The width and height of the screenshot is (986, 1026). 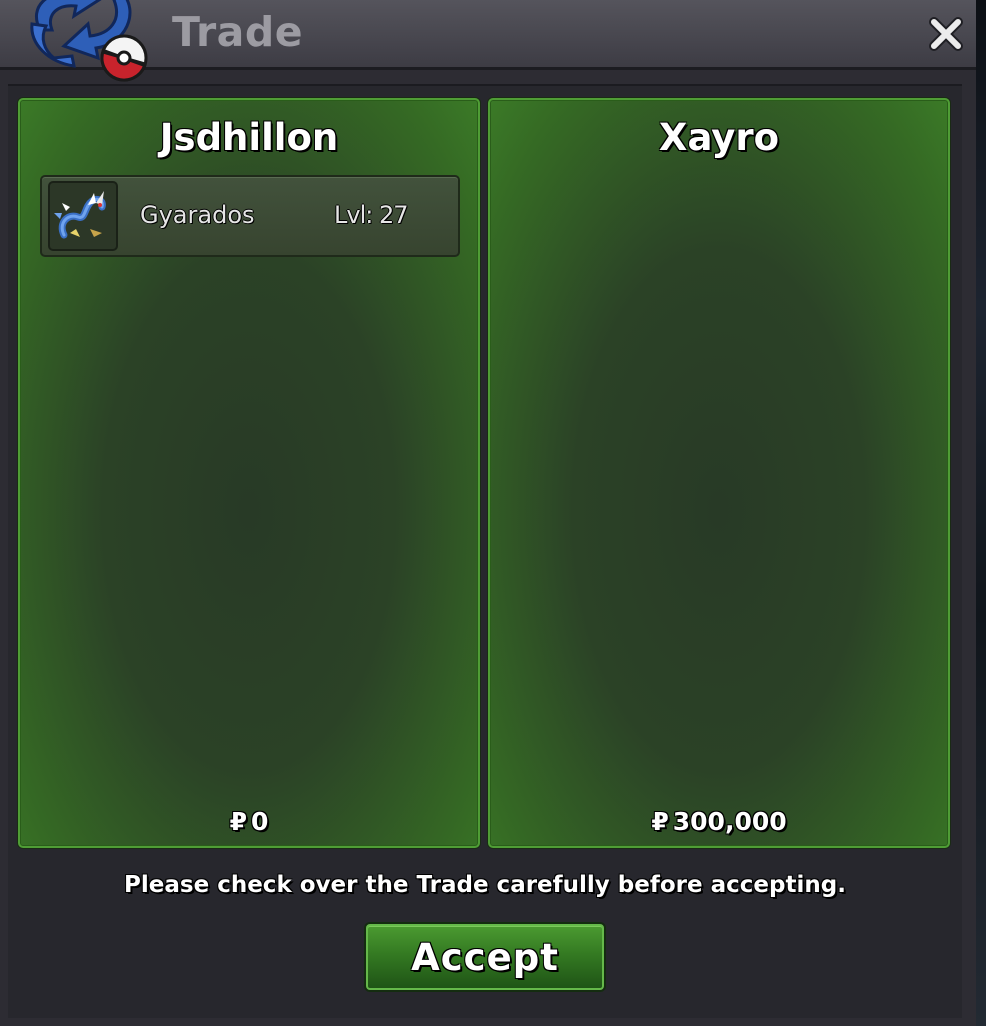 I want to click on accept-button: Accept, so click(x=485, y=957).